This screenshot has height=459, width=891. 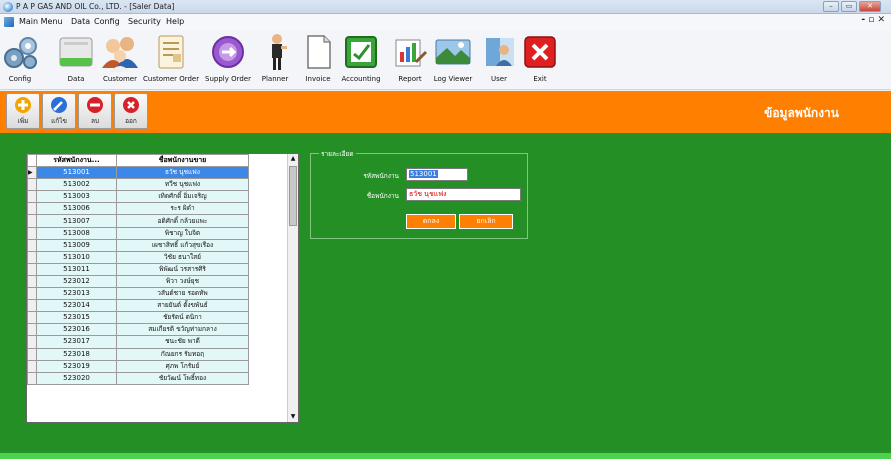 I want to click on cell-employee-id: 523013, so click(x=76, y=294).